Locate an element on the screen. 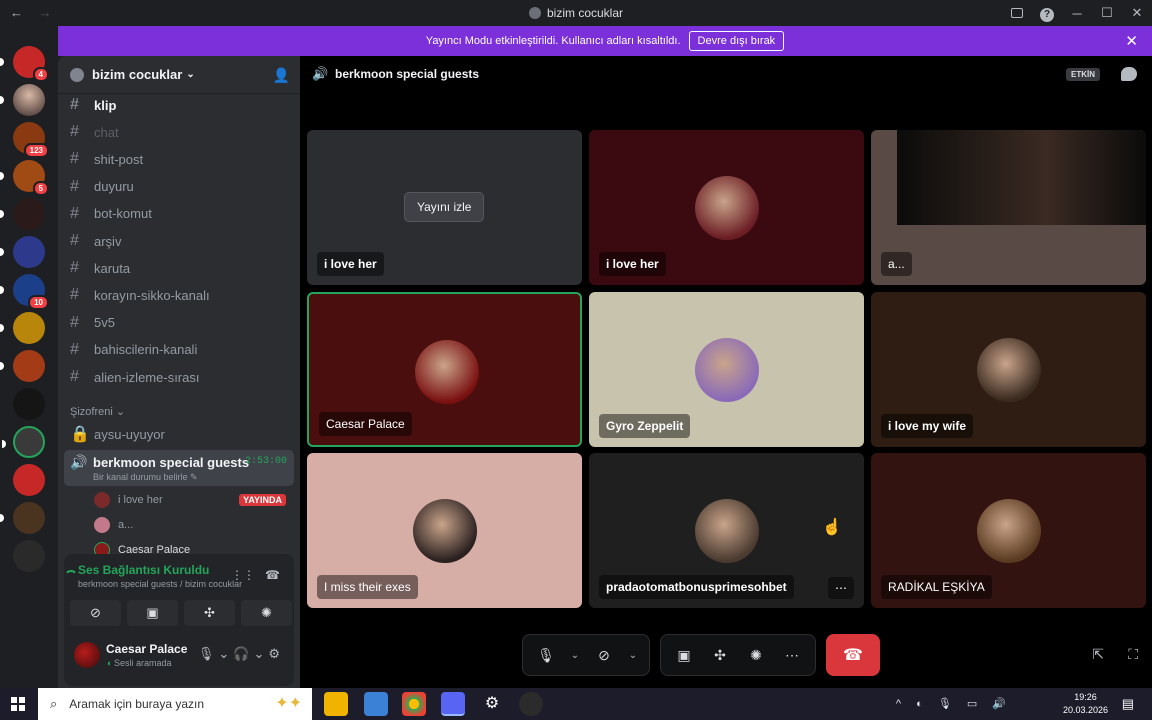  server-icon-3: 123 is located at coordinates (31, 140).